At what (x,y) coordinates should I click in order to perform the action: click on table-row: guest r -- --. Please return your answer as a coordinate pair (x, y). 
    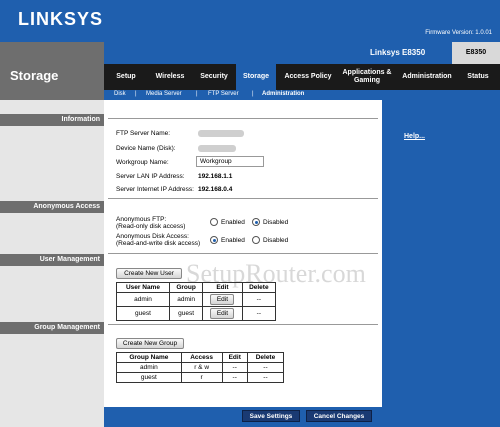
    Looking at the image, I should click on (200, 377).